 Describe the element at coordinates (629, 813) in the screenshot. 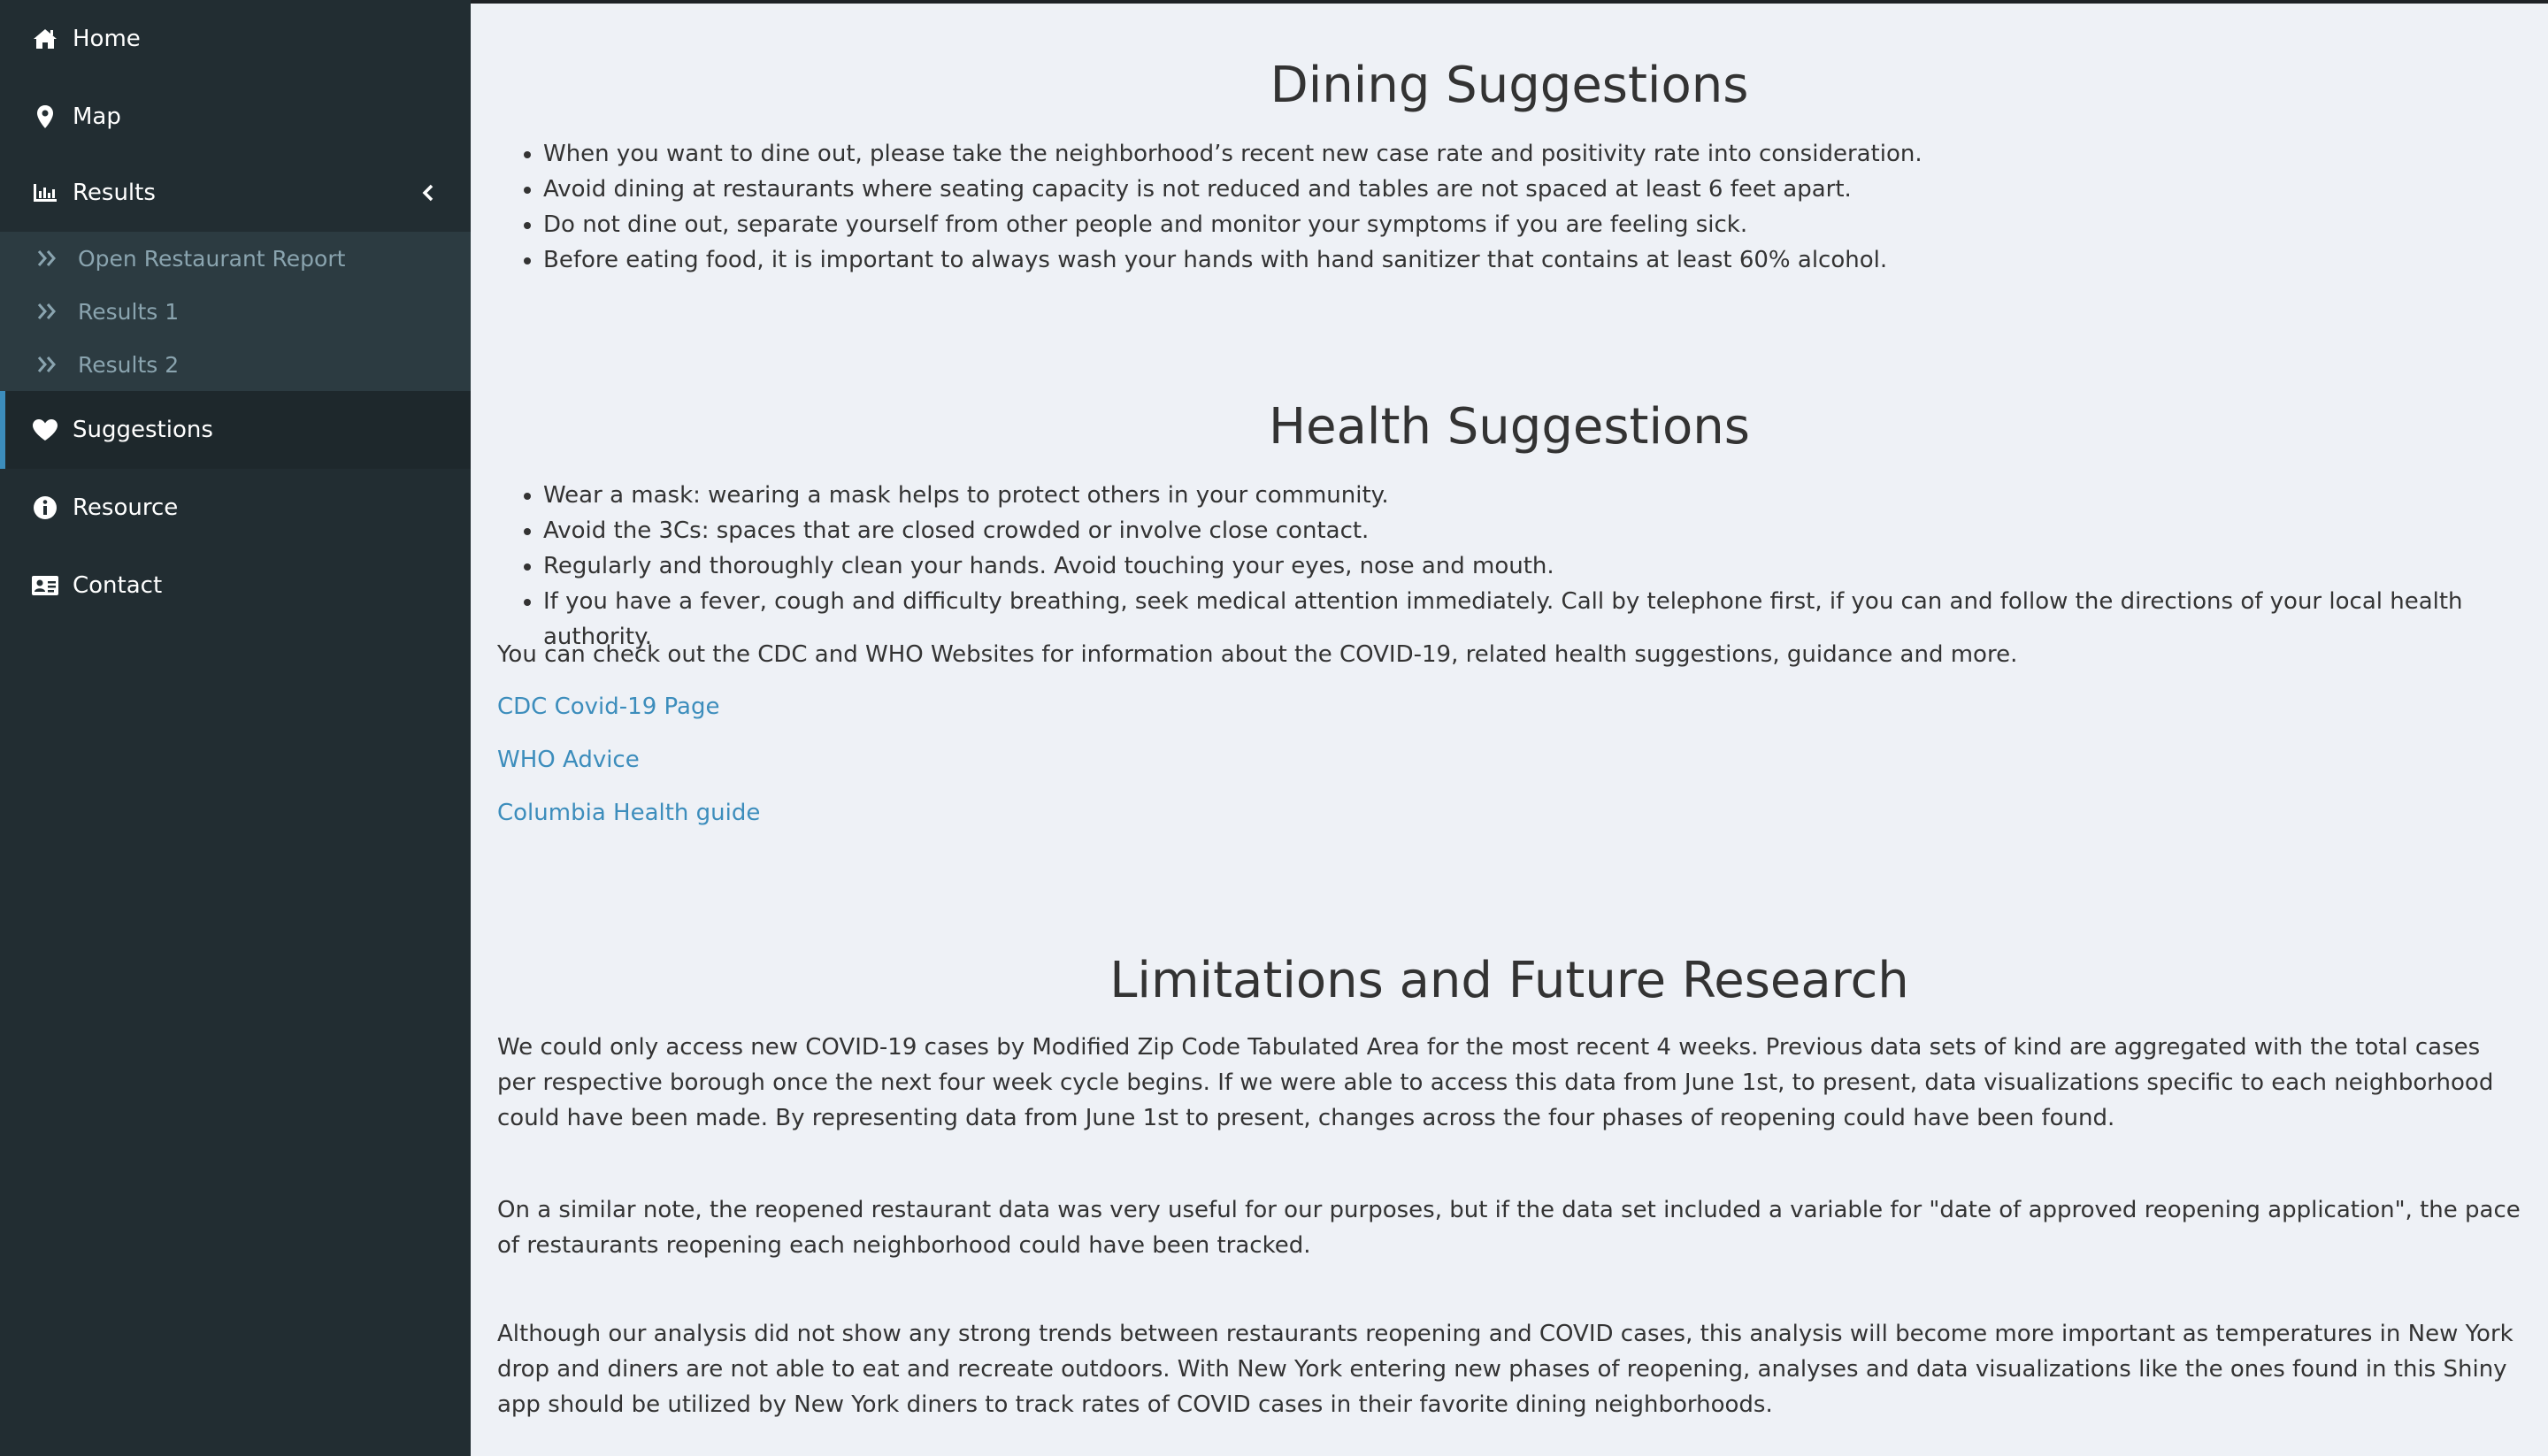

I see `columbia-health-link: Columbia Health guide` at that location.